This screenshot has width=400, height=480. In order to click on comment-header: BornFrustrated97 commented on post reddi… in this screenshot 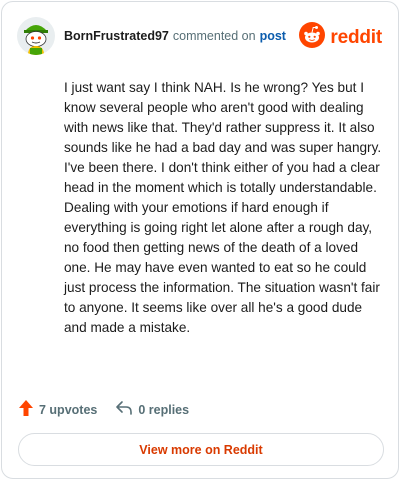, I will do `click(200, 36)`.